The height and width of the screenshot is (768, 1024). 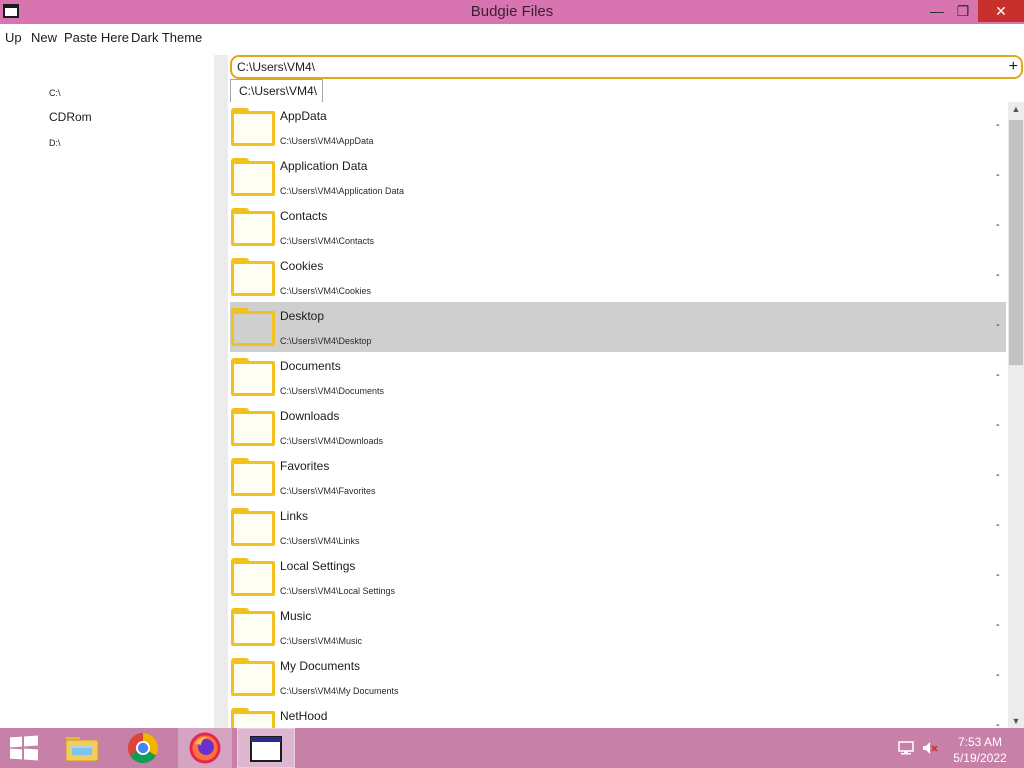 I want to click on taskbar-clock: 7:53 AM 5/19/2022, so click(x=980, y=750).